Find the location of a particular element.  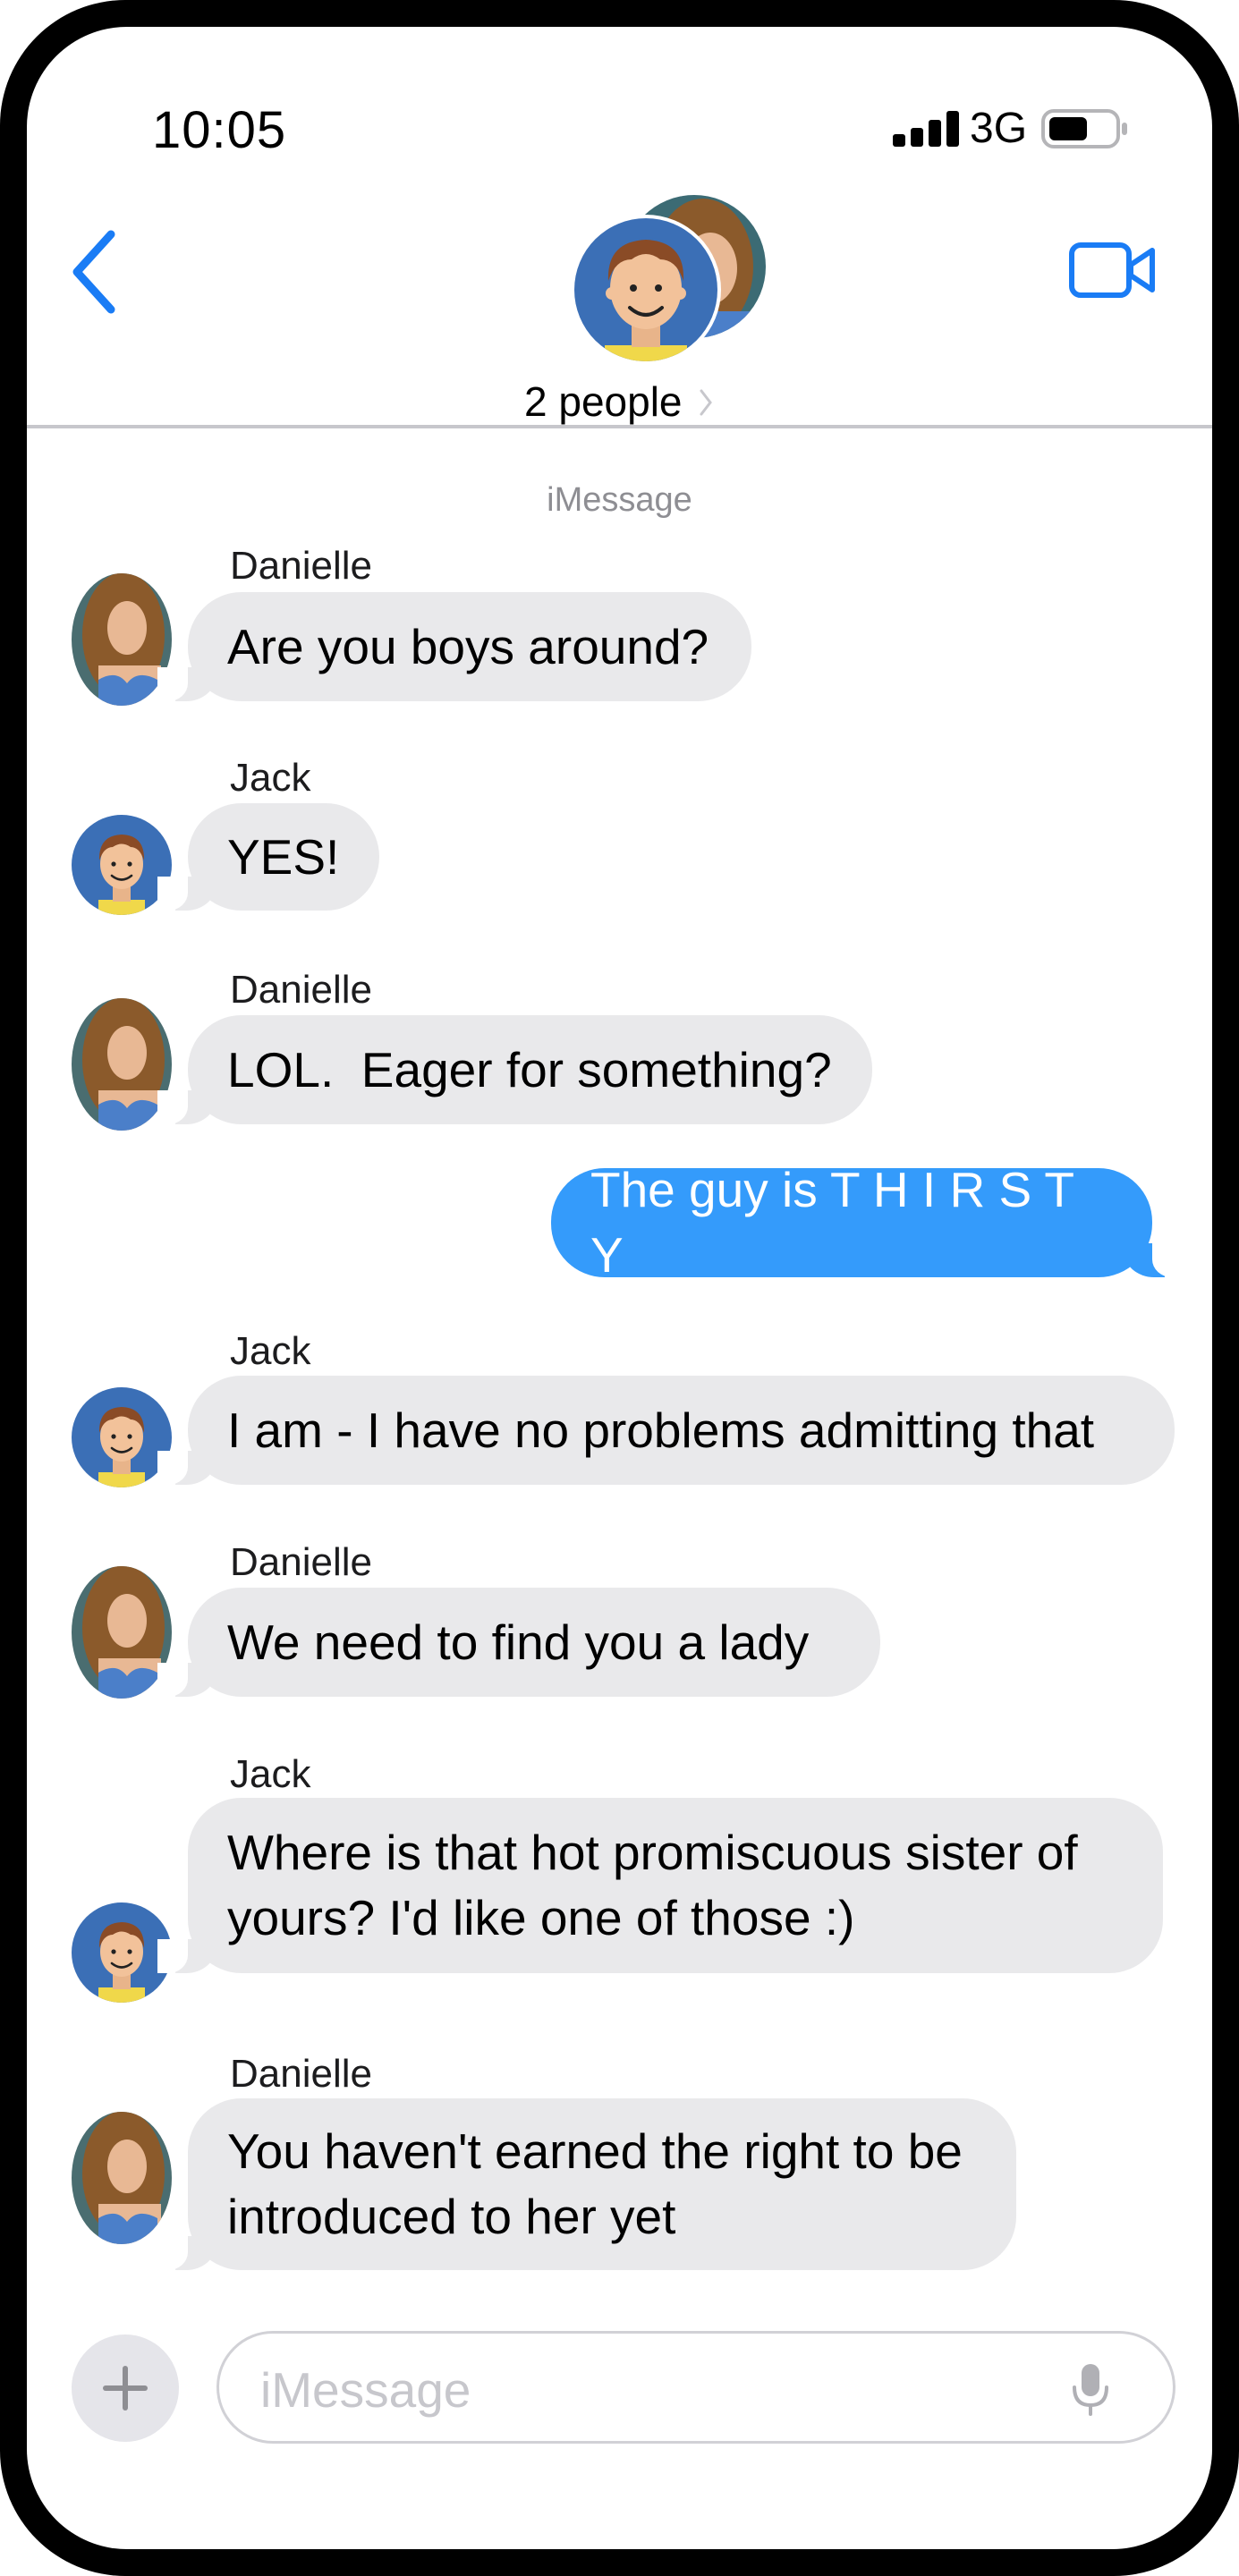

message-text: We need to find you a lady is located at coordinates (518, 1642).